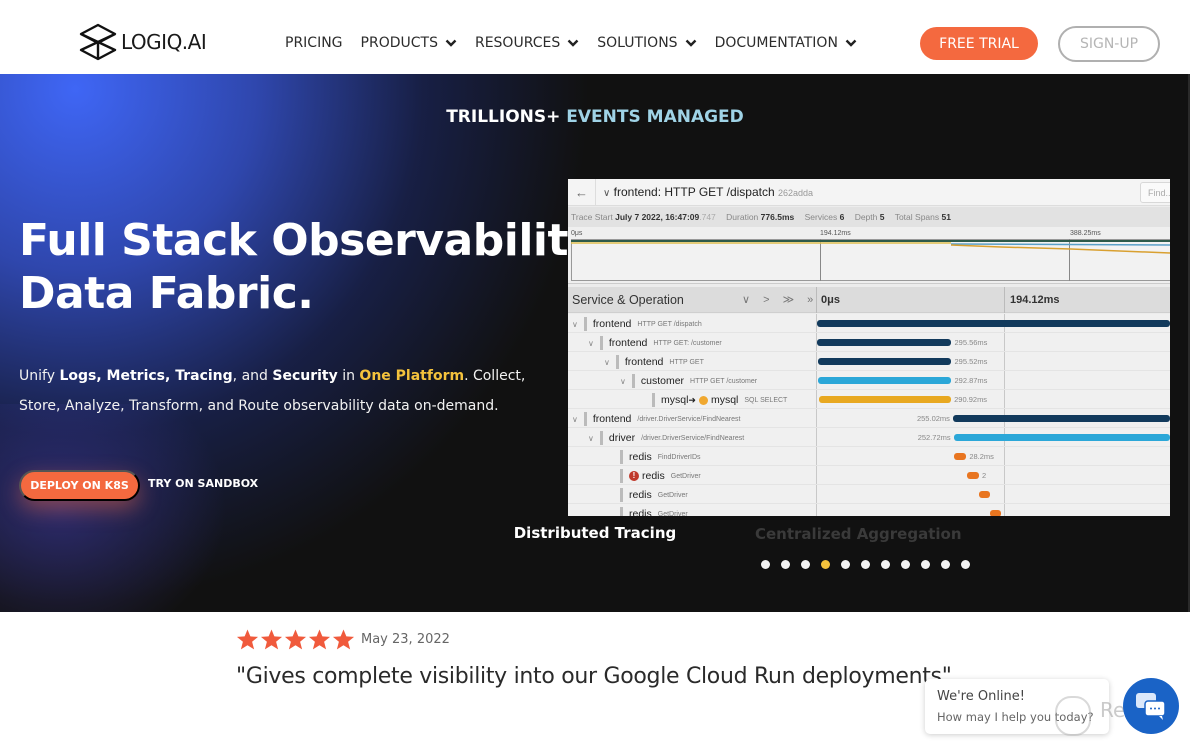 This screenshot has width=1190, height=743. I want to click on span-service: redis, so click(640, 457).